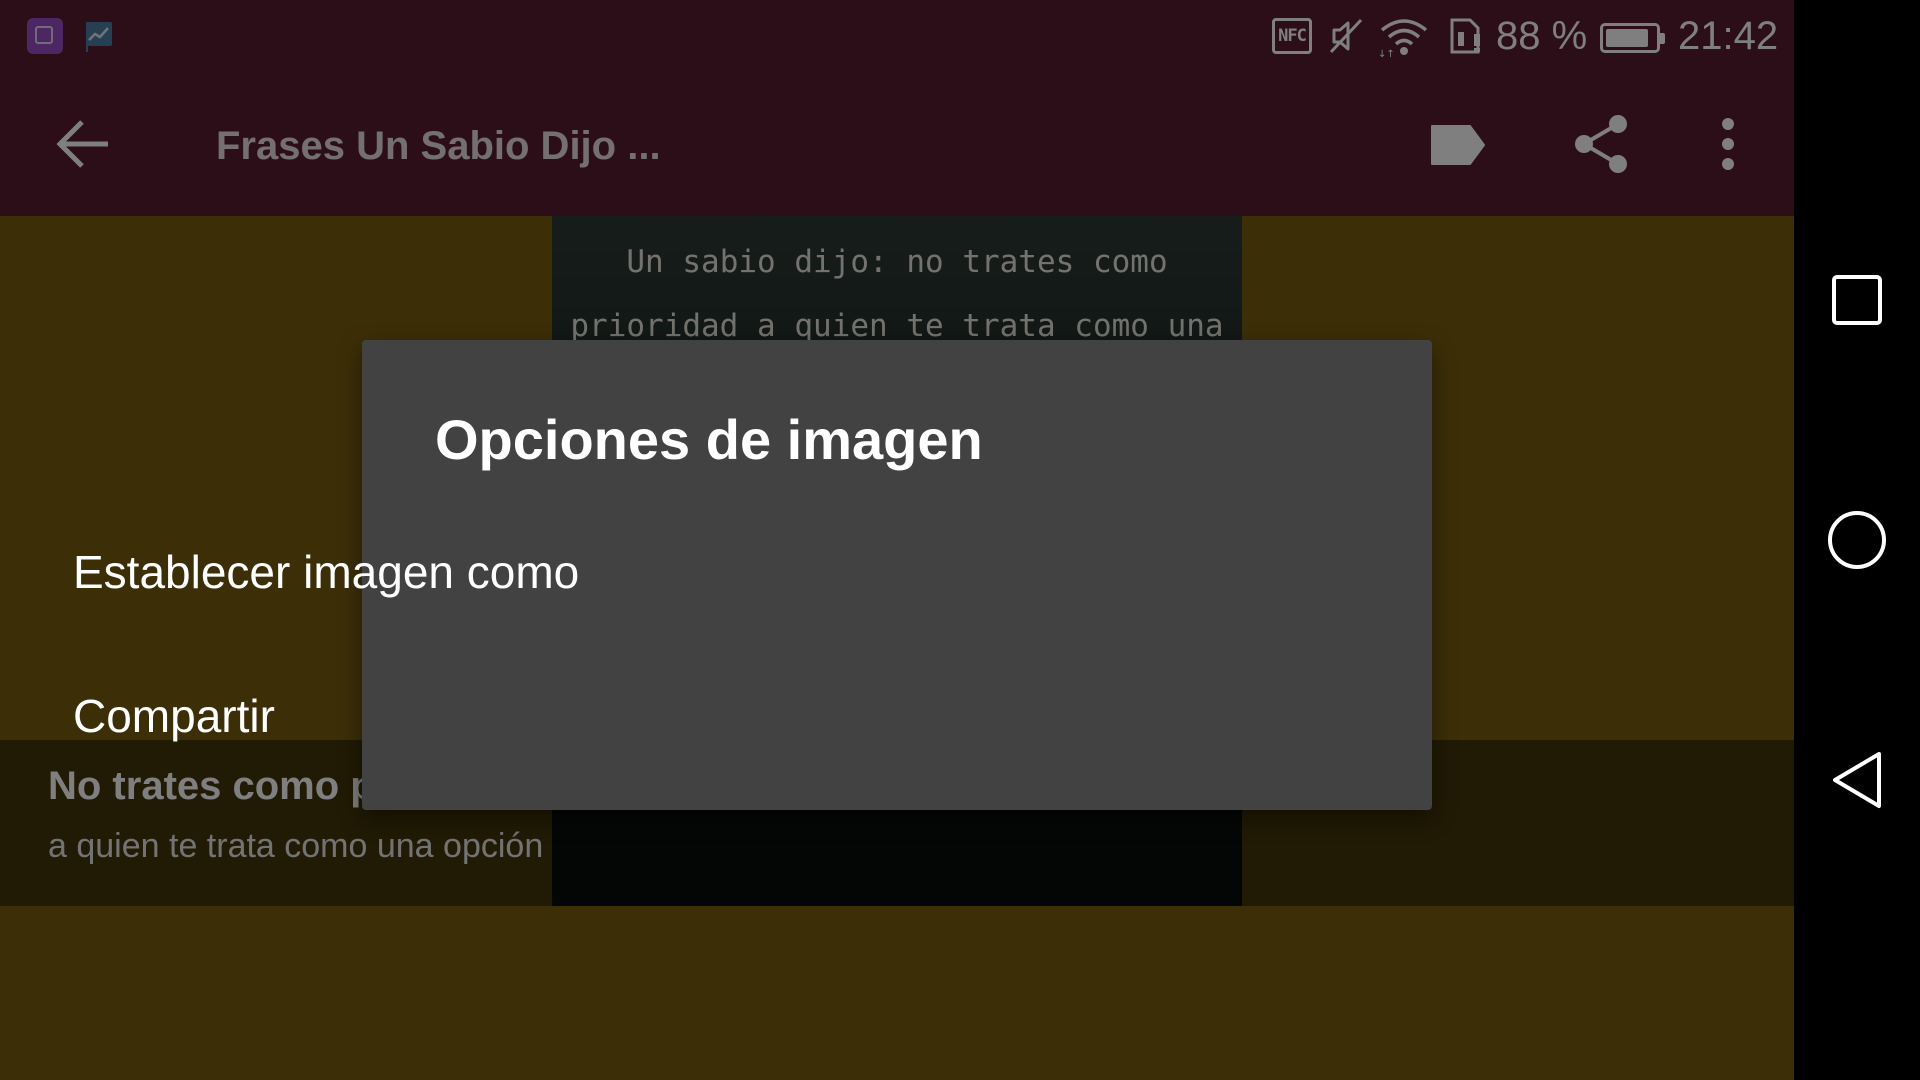  I want to click on set-image-as-option: Establecer imagen como, so click(535, 572).